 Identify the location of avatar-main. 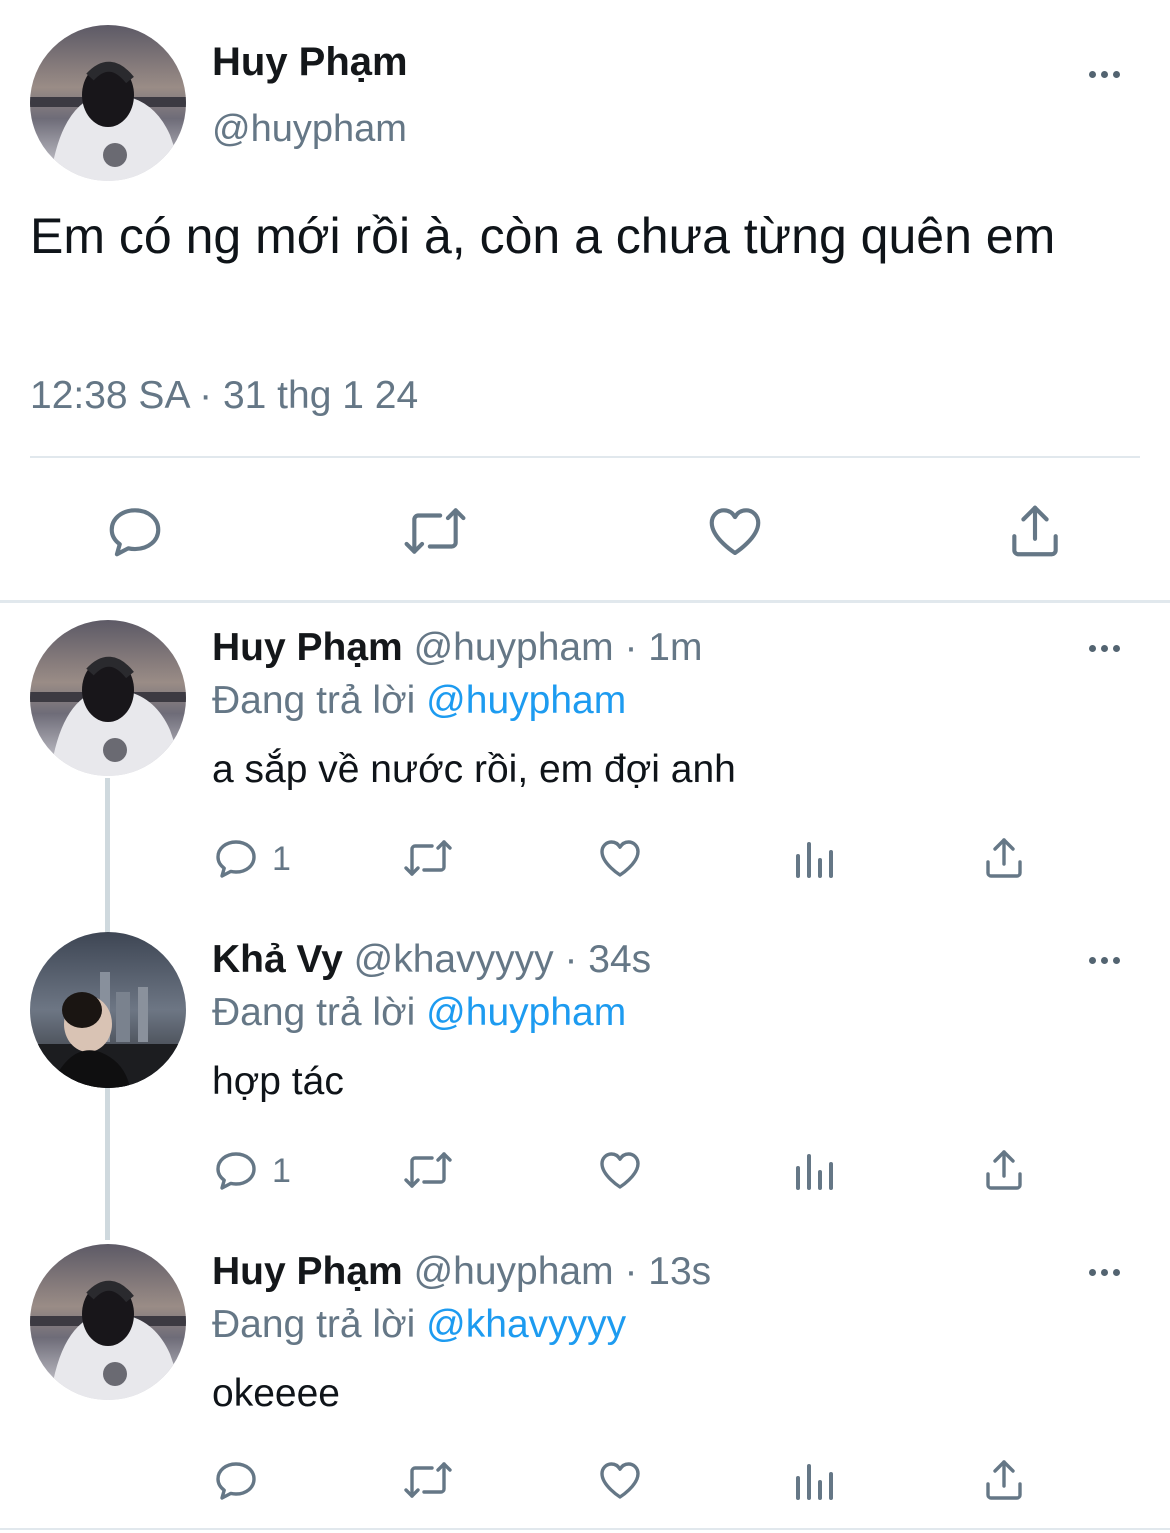
(108, 103).